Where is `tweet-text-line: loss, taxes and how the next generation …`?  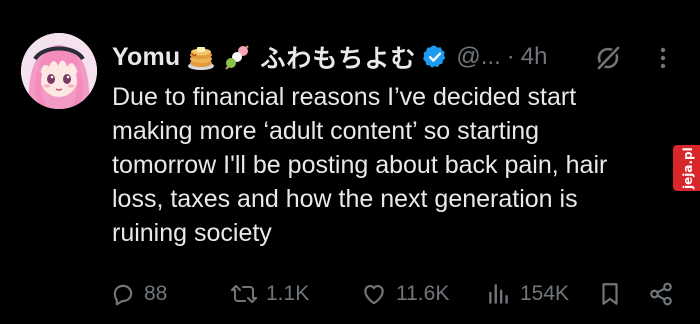
tweet-text-line: loss, taxes and how the next generation … is located at coordinates (345, 199).